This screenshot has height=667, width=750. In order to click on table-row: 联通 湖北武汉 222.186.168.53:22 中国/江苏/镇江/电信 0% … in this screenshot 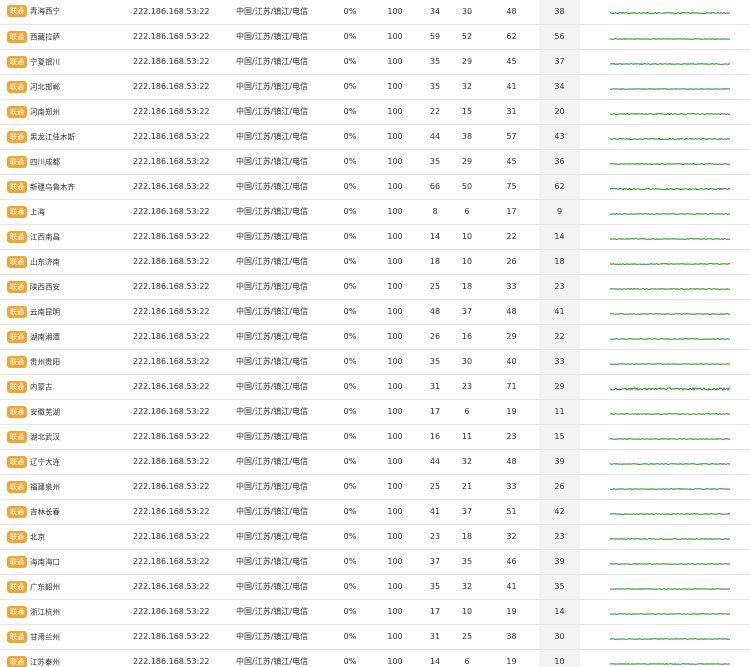, I will do `click(375, 437)`.